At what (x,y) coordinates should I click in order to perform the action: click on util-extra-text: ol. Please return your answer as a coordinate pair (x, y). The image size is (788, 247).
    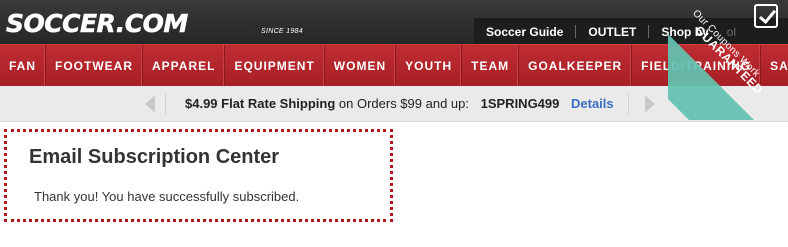
    Looking at the image, I should click on (731, 31).